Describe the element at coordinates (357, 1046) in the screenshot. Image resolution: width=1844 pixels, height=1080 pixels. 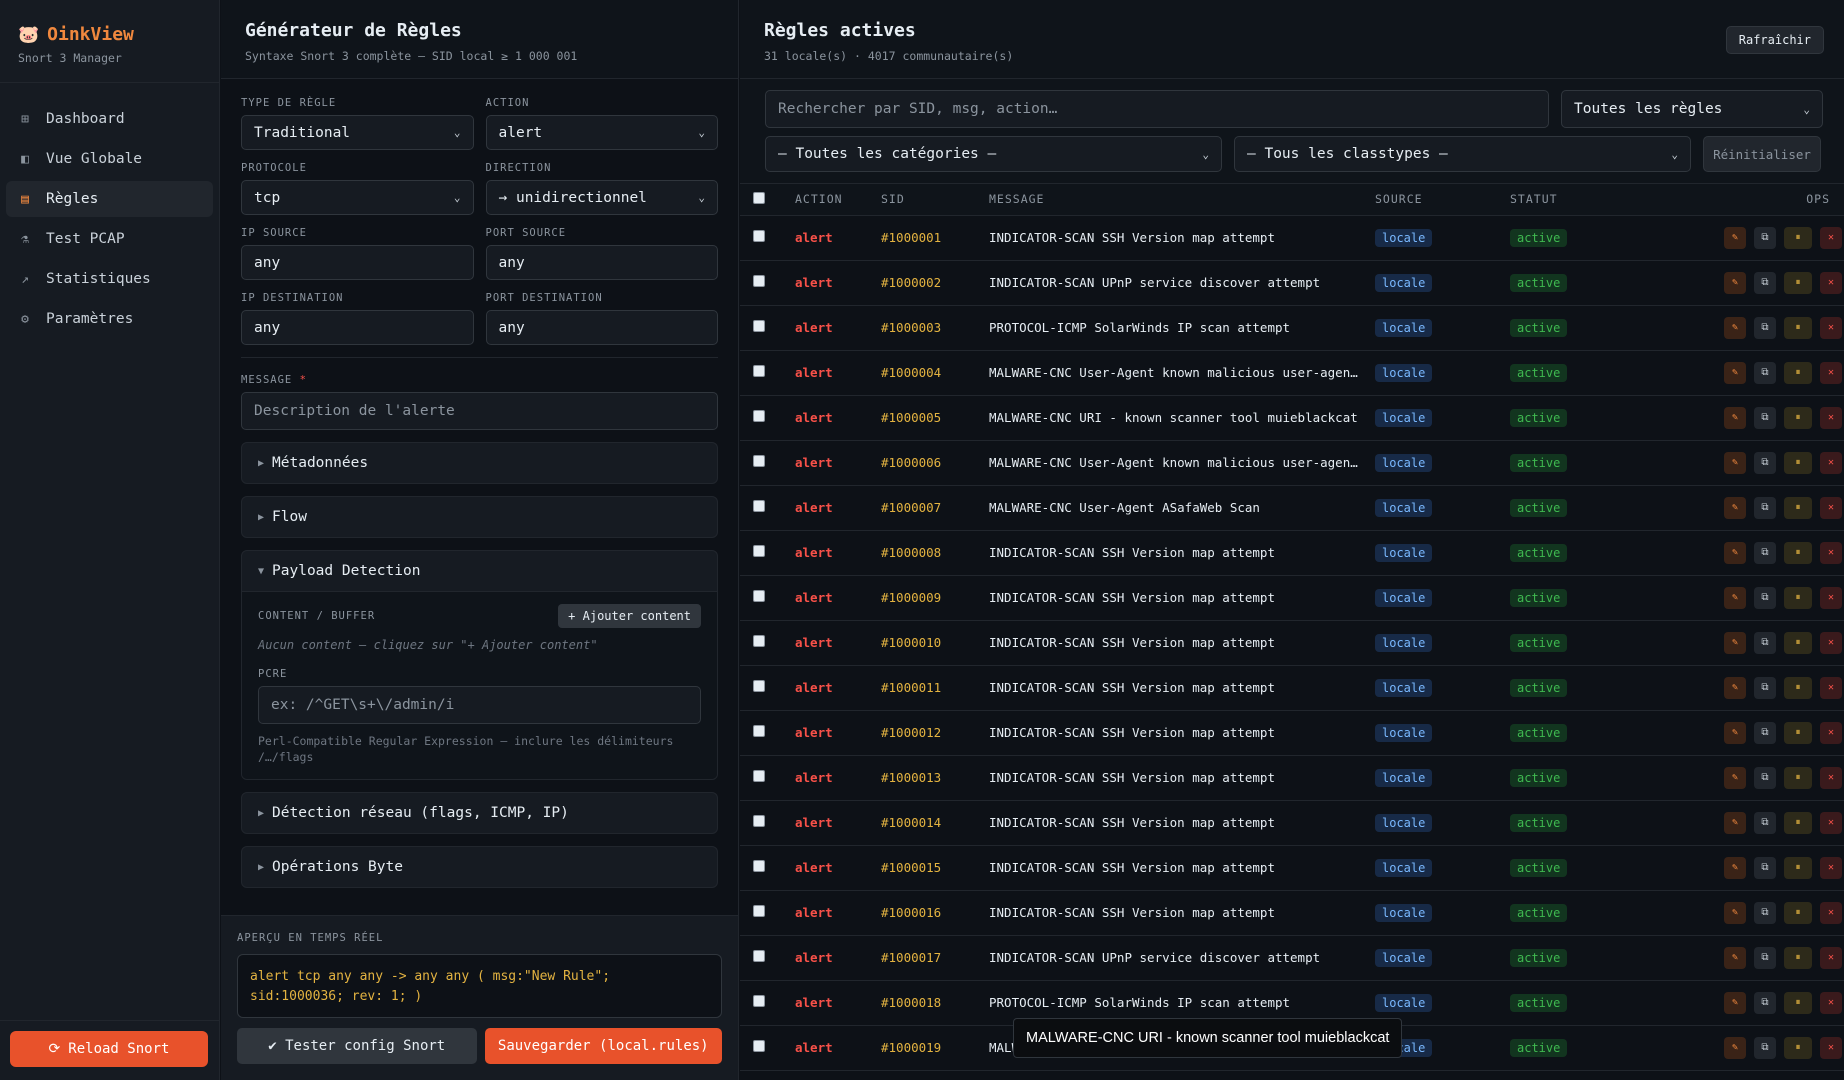
I see `test-config-button: ✔ Tester config Snort` at that location.